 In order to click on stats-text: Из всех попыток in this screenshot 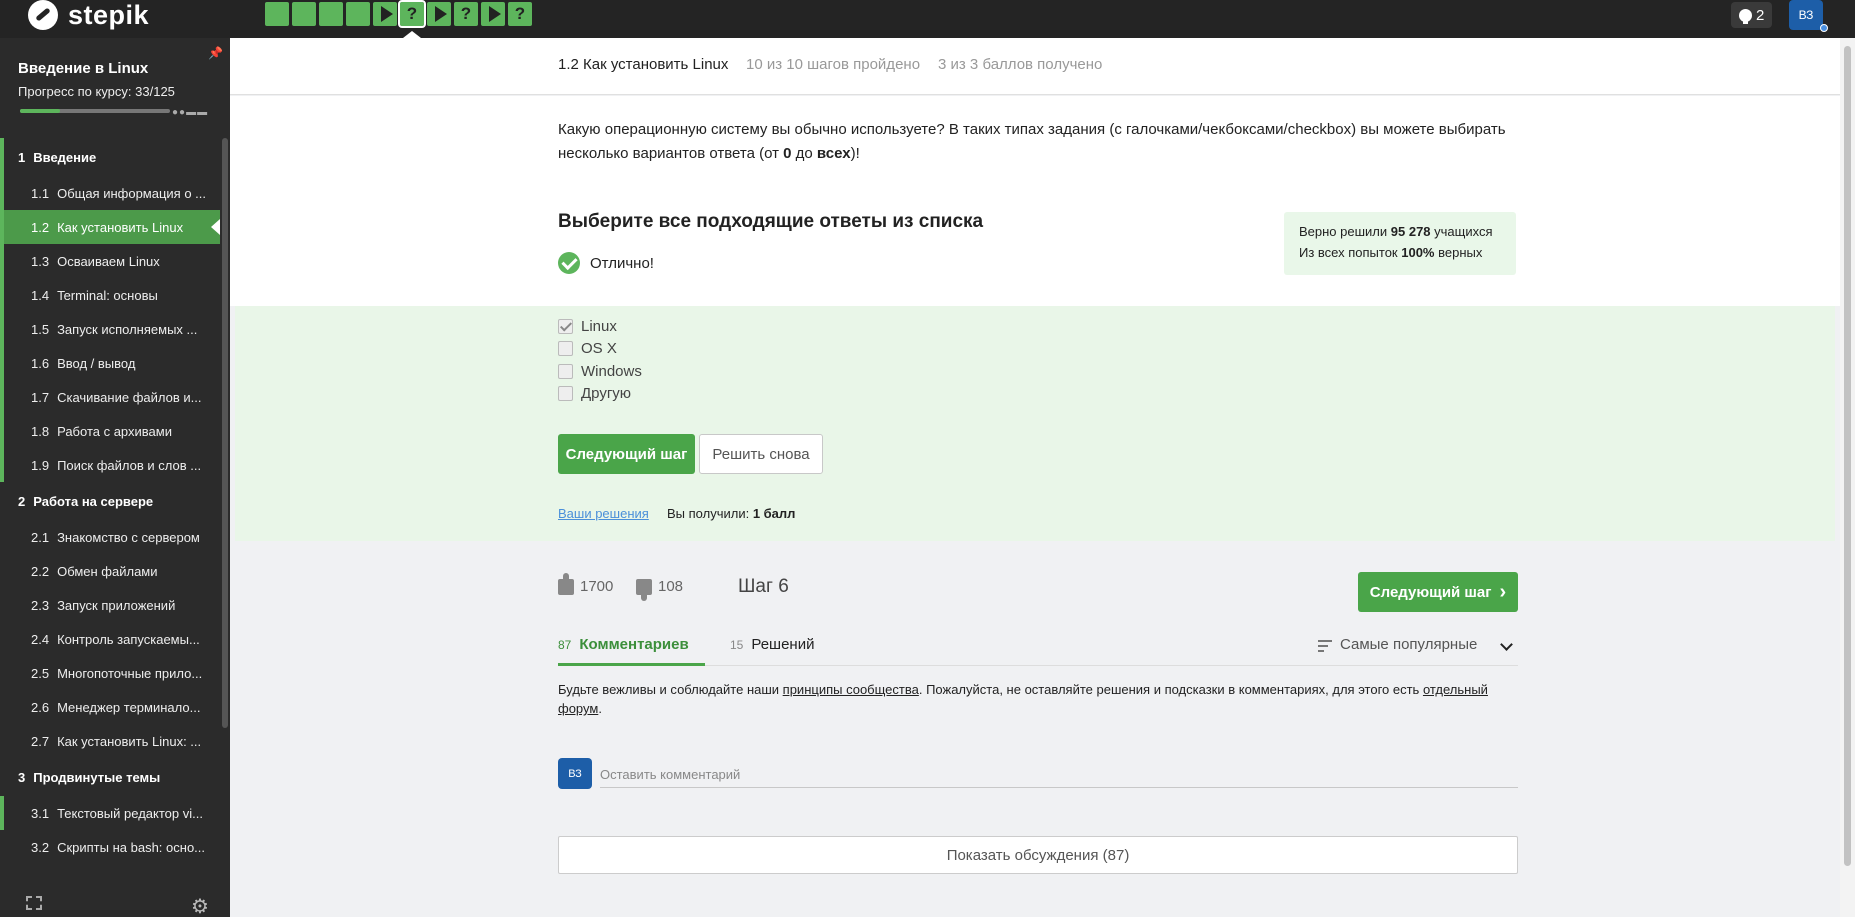, I will do `click(1350, 252)`.